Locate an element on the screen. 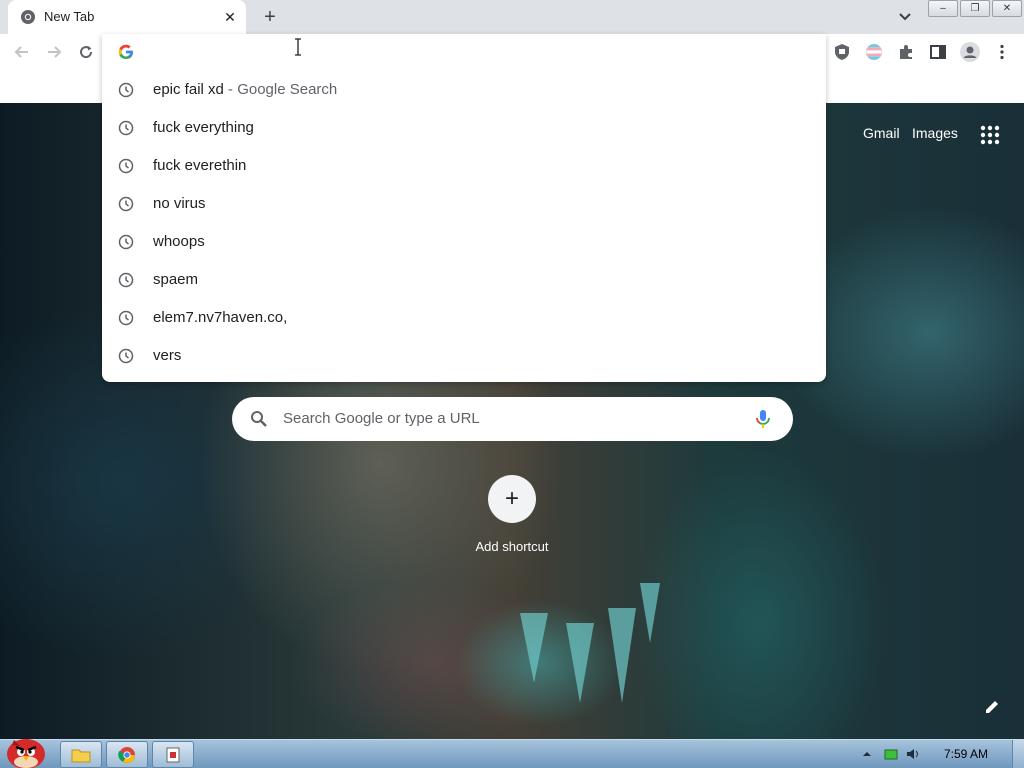 The image size is (1024, 768). extensions-button is located at coordinates (906, 52).